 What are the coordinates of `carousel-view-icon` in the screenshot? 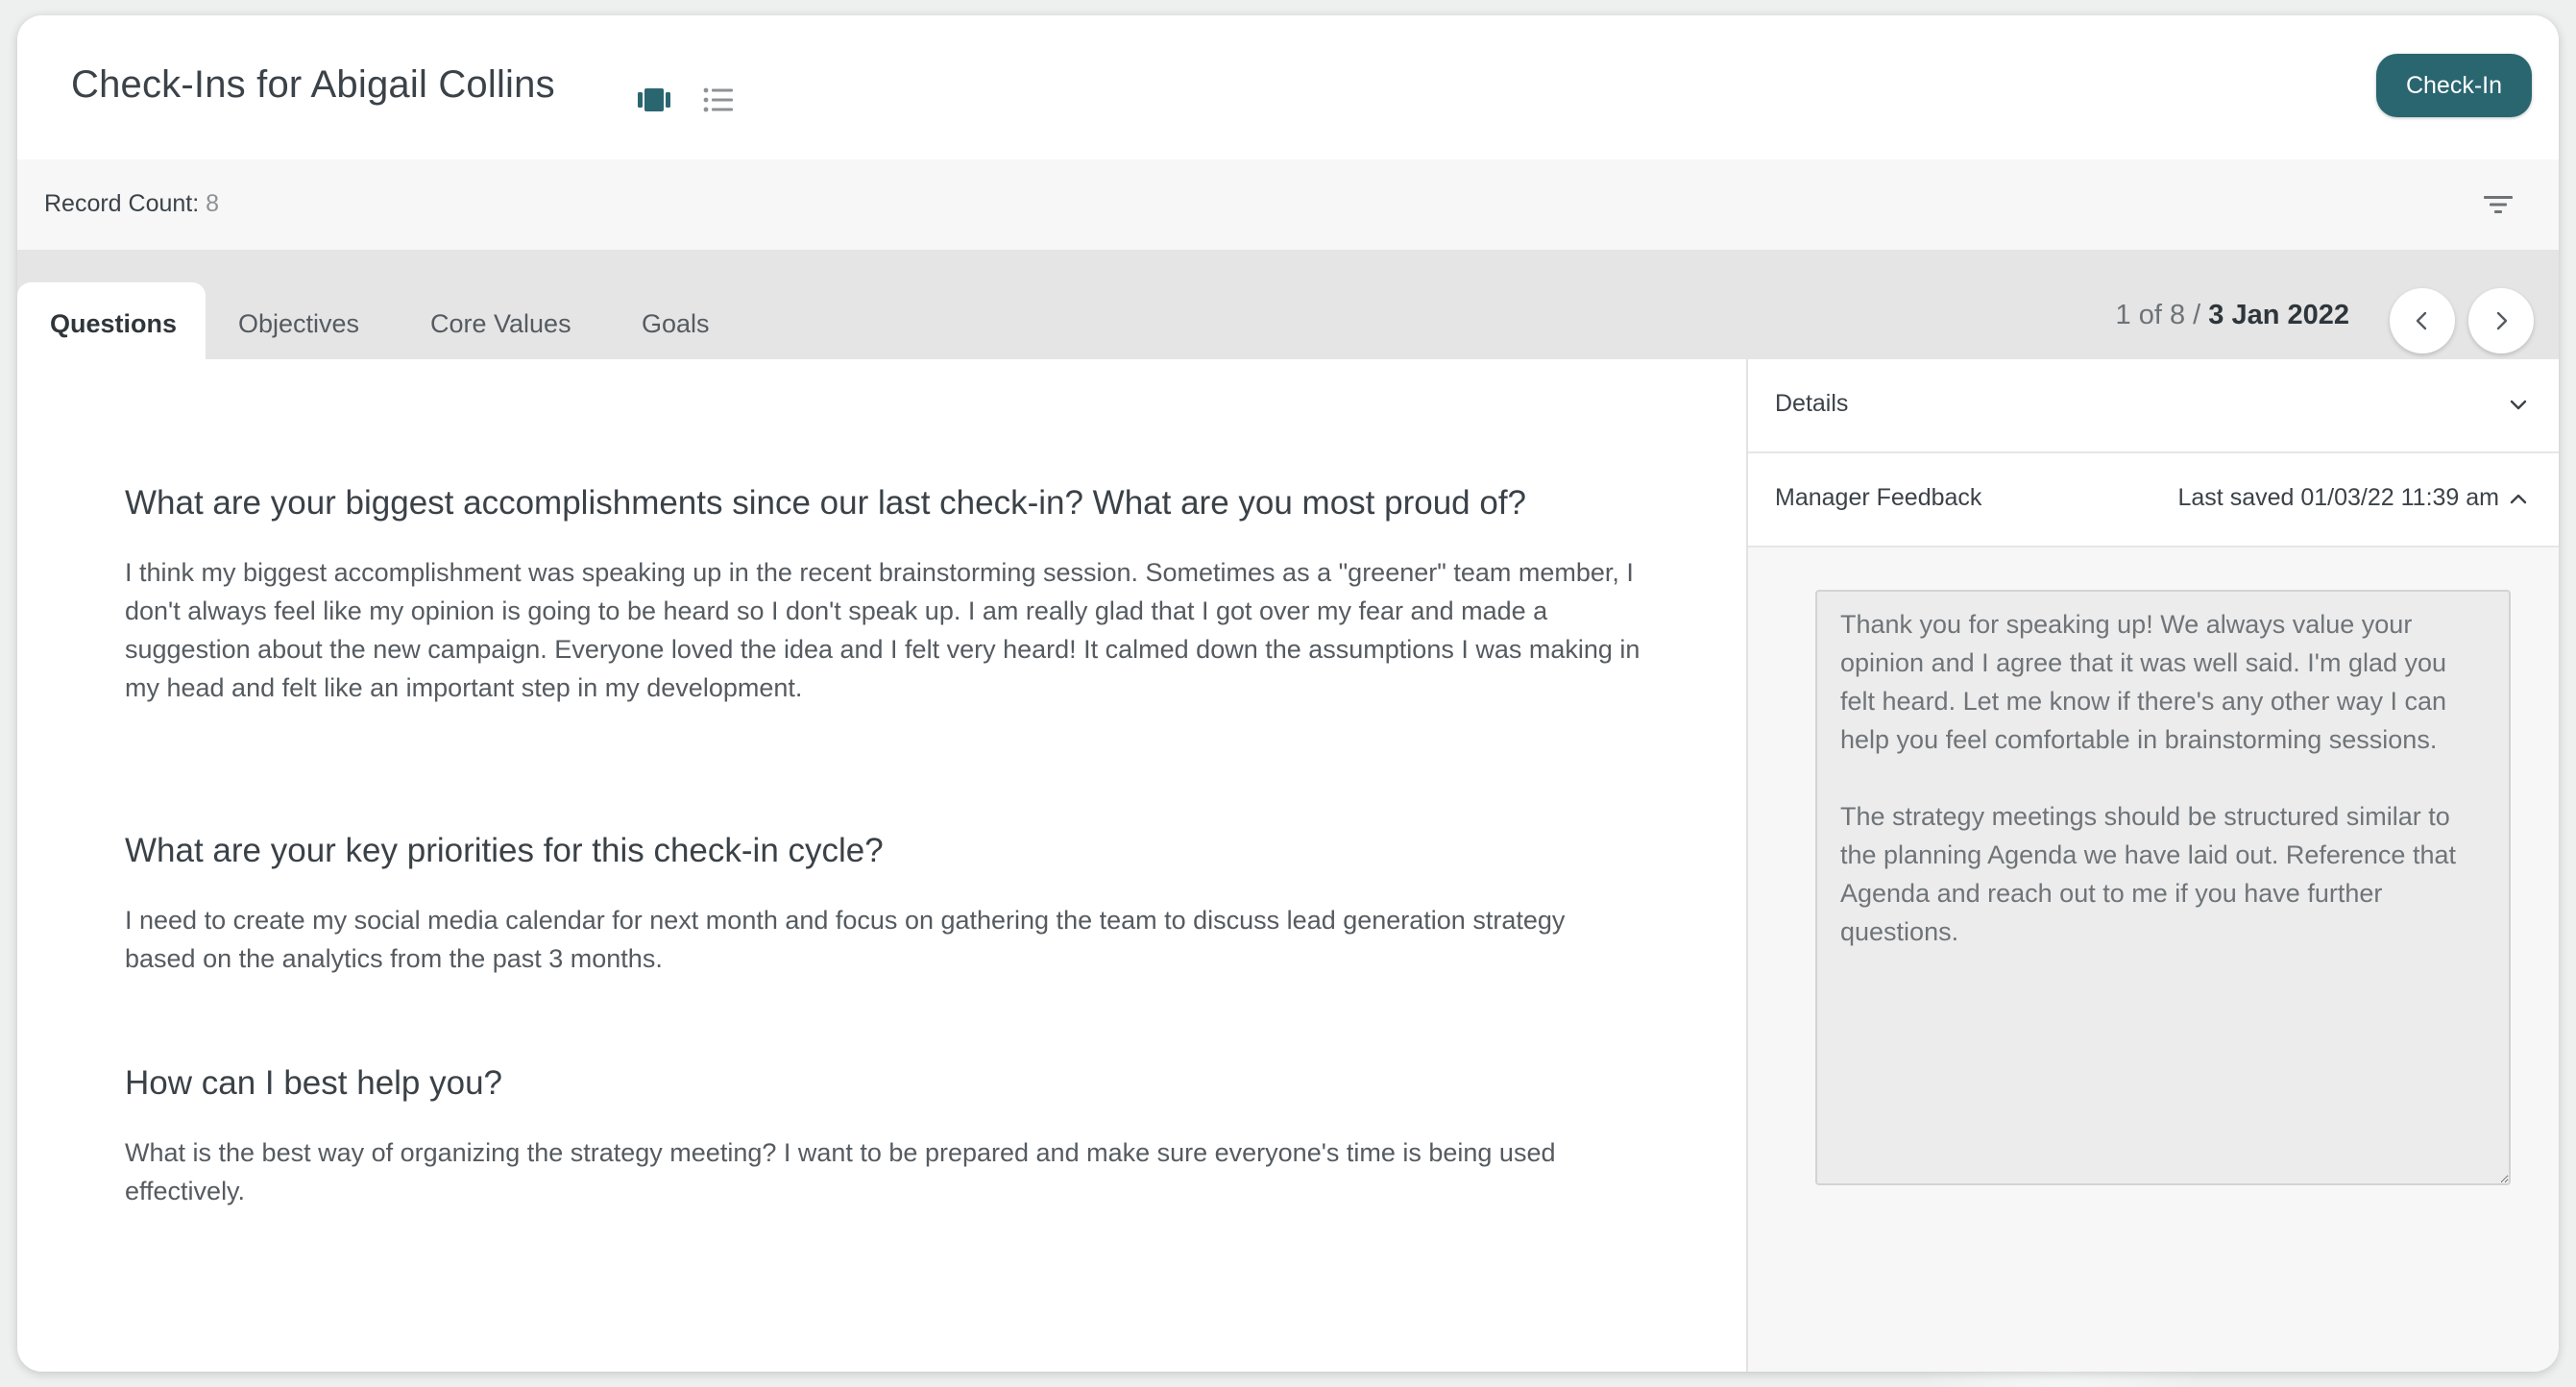 It's located at (654, 100).